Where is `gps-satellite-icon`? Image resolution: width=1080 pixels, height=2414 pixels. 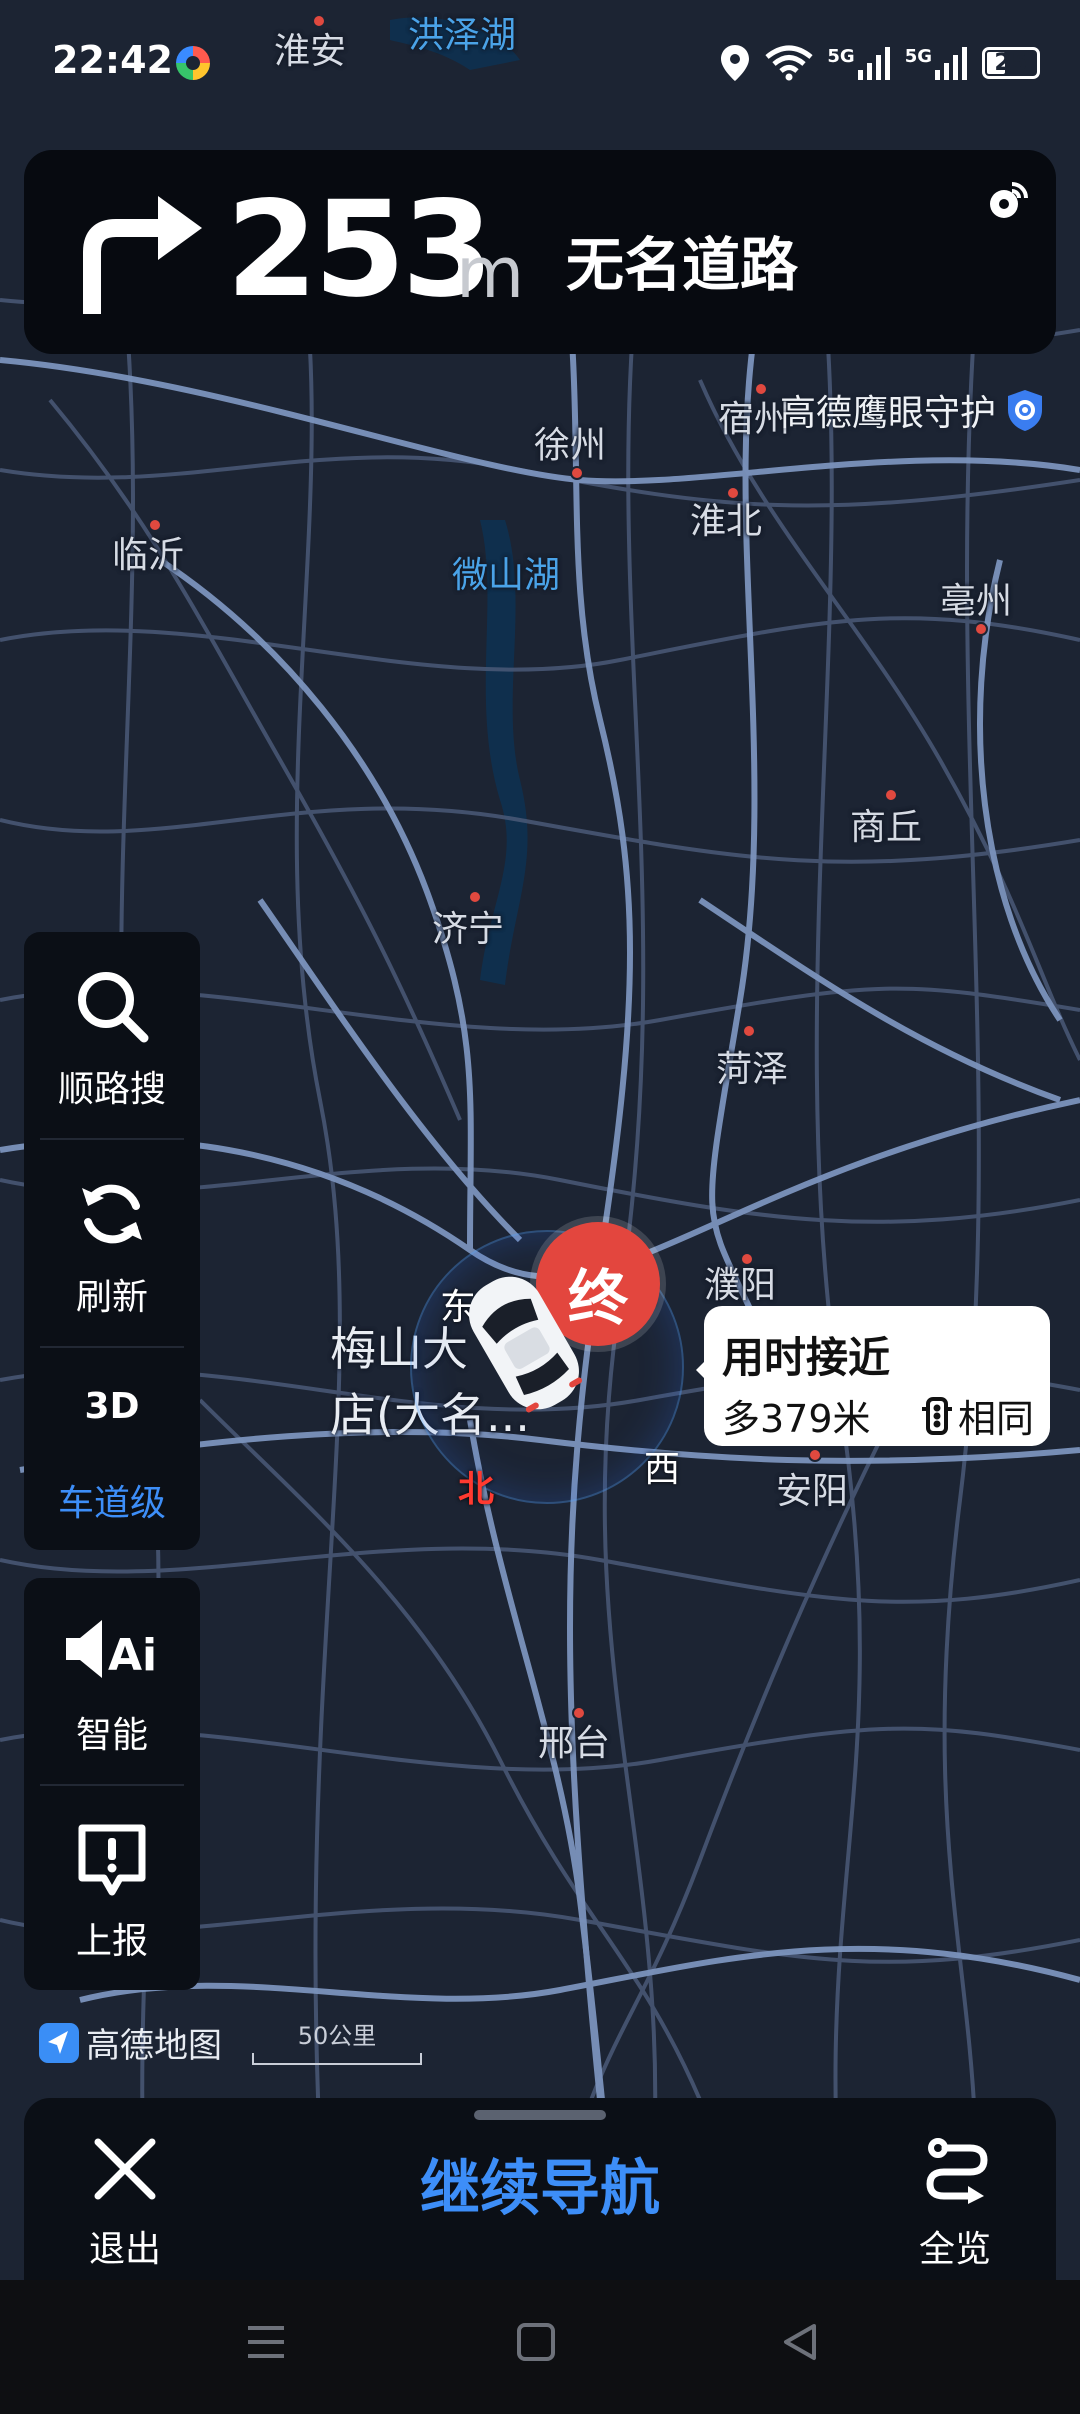
gps-satellite-icon is located at coordinates (1007, 201).